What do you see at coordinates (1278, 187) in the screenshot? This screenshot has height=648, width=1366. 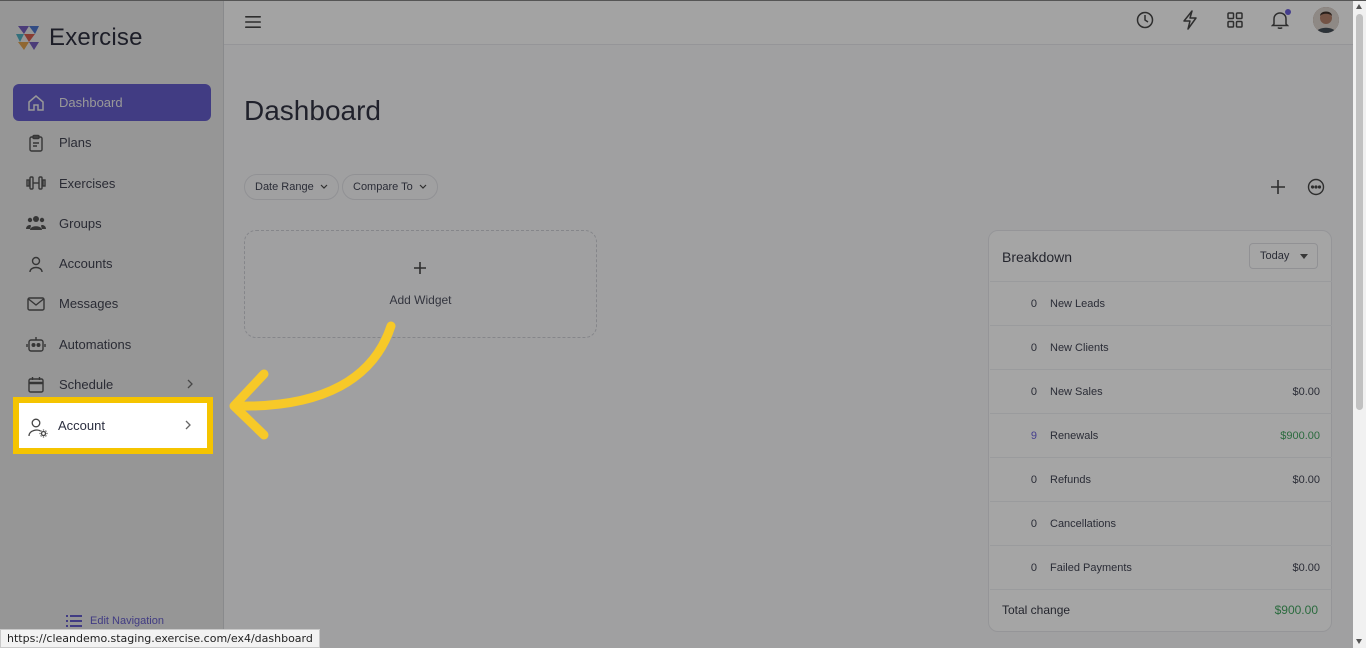 I see `add-icon` at bounding box center [1278, 187].